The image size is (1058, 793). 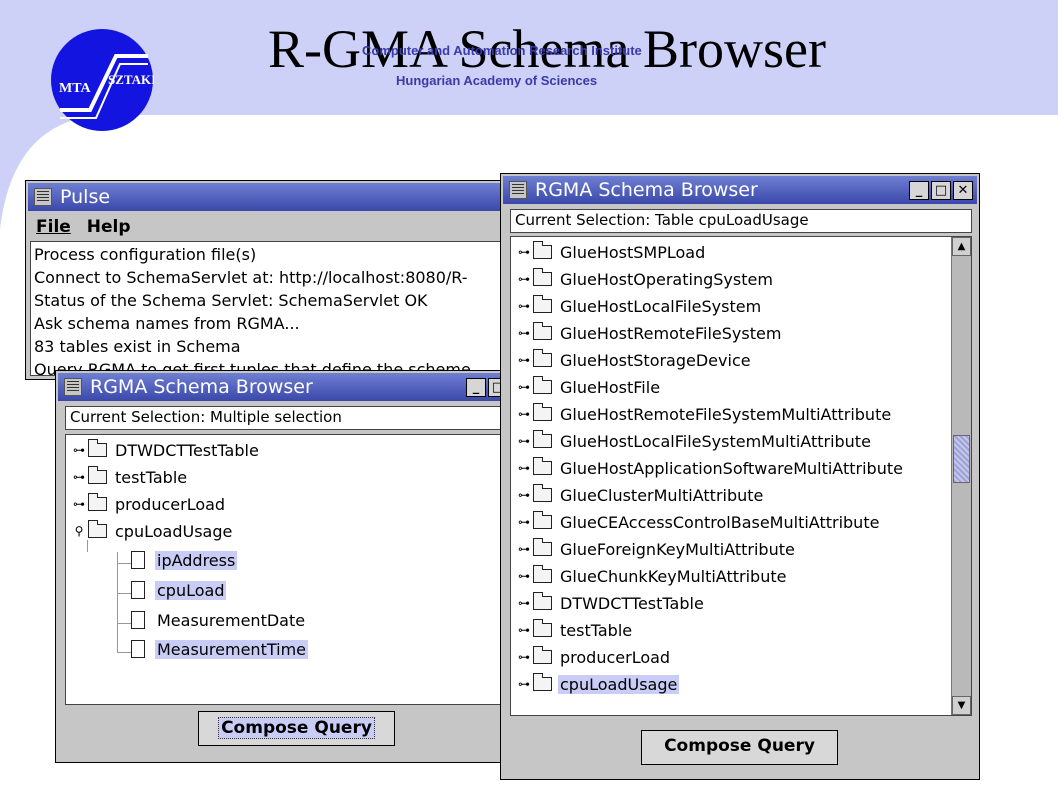 I want to click on tree-node-label: GlueHostFile, so click(x=610, y=387).